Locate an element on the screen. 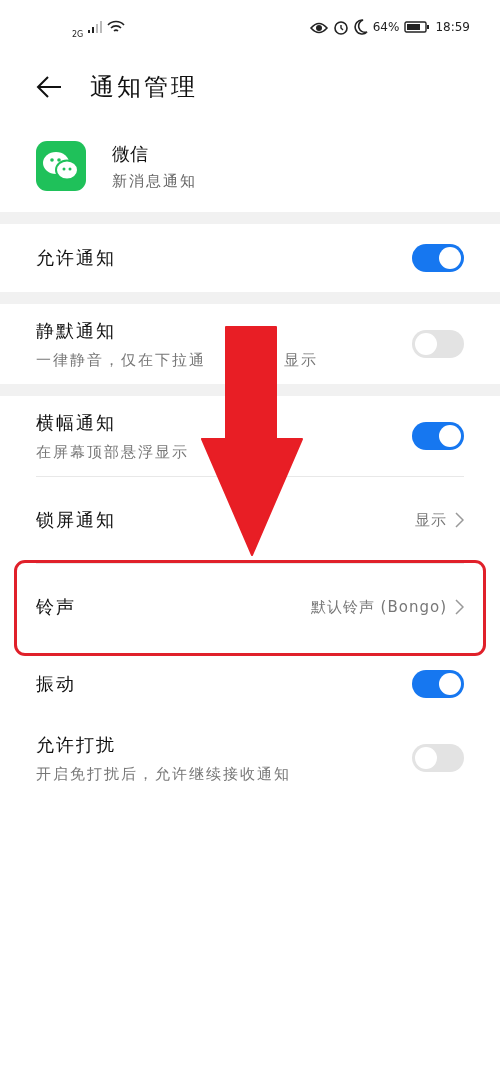 This screenshot has height=1070, width=500. setting-label: 允许通知 is located at coordinates (76, 258).